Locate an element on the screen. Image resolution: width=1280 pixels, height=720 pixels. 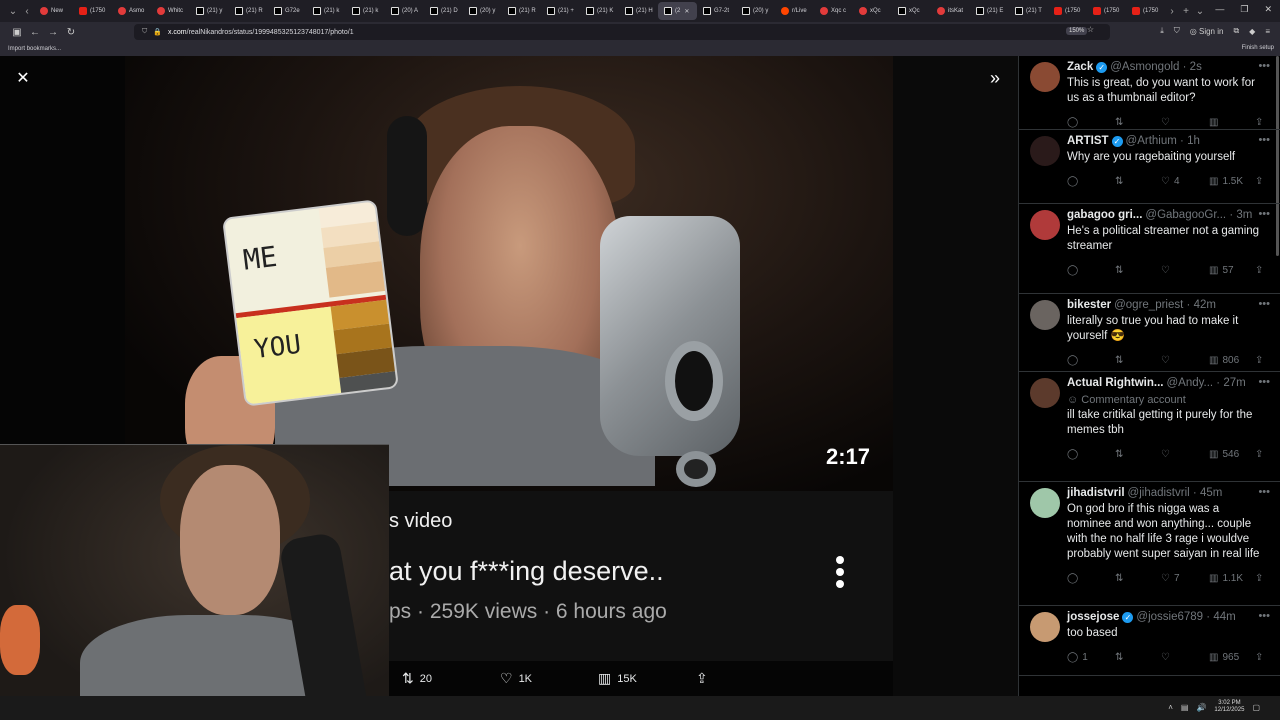
browser-tab: r/Live is located at coordinates (794, 11).